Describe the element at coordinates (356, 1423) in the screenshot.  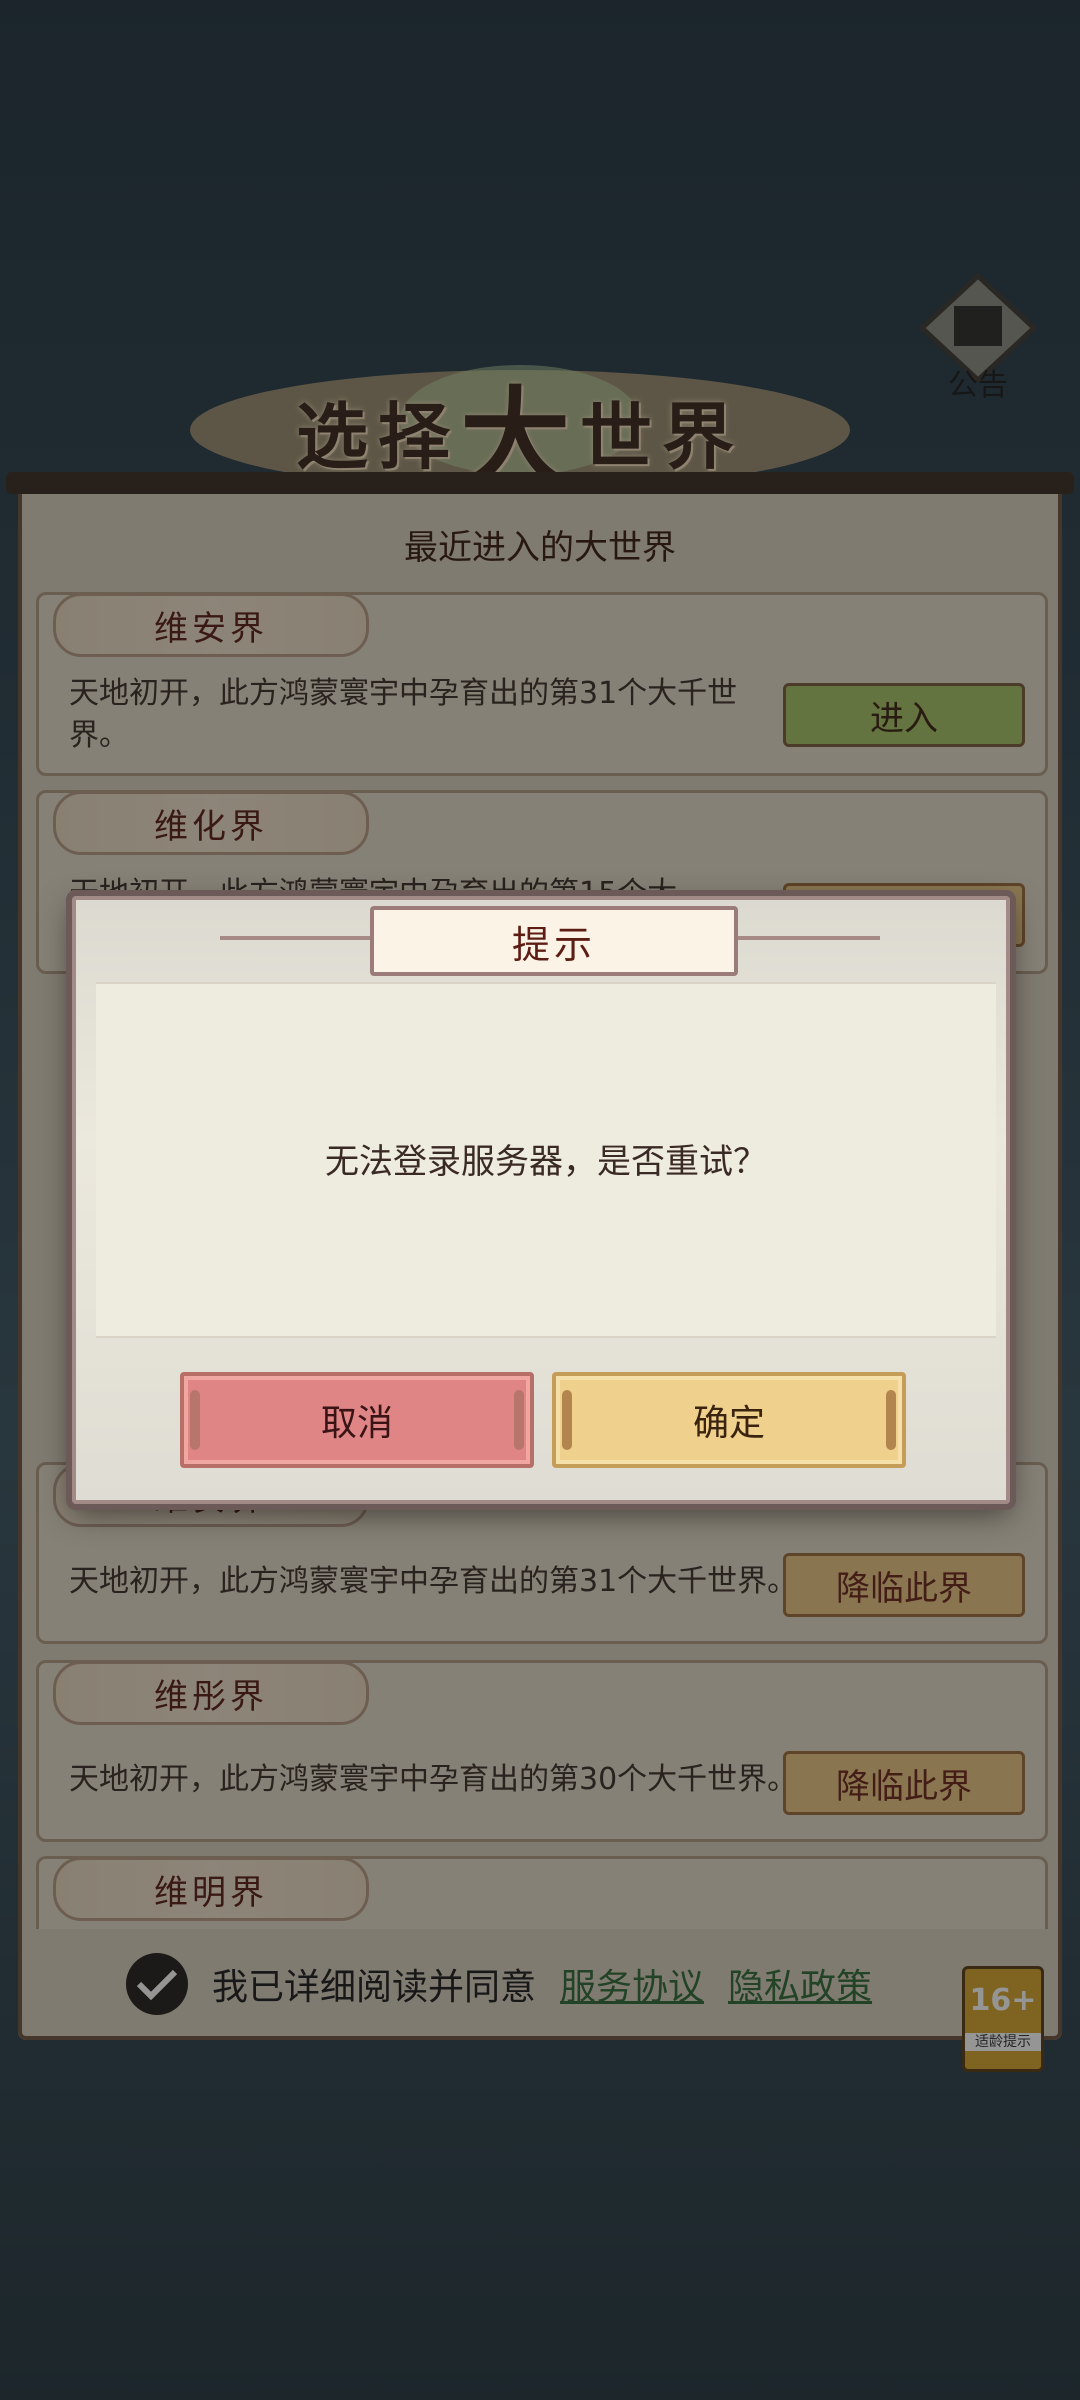
I see `cancel-label: 取消` at that location.